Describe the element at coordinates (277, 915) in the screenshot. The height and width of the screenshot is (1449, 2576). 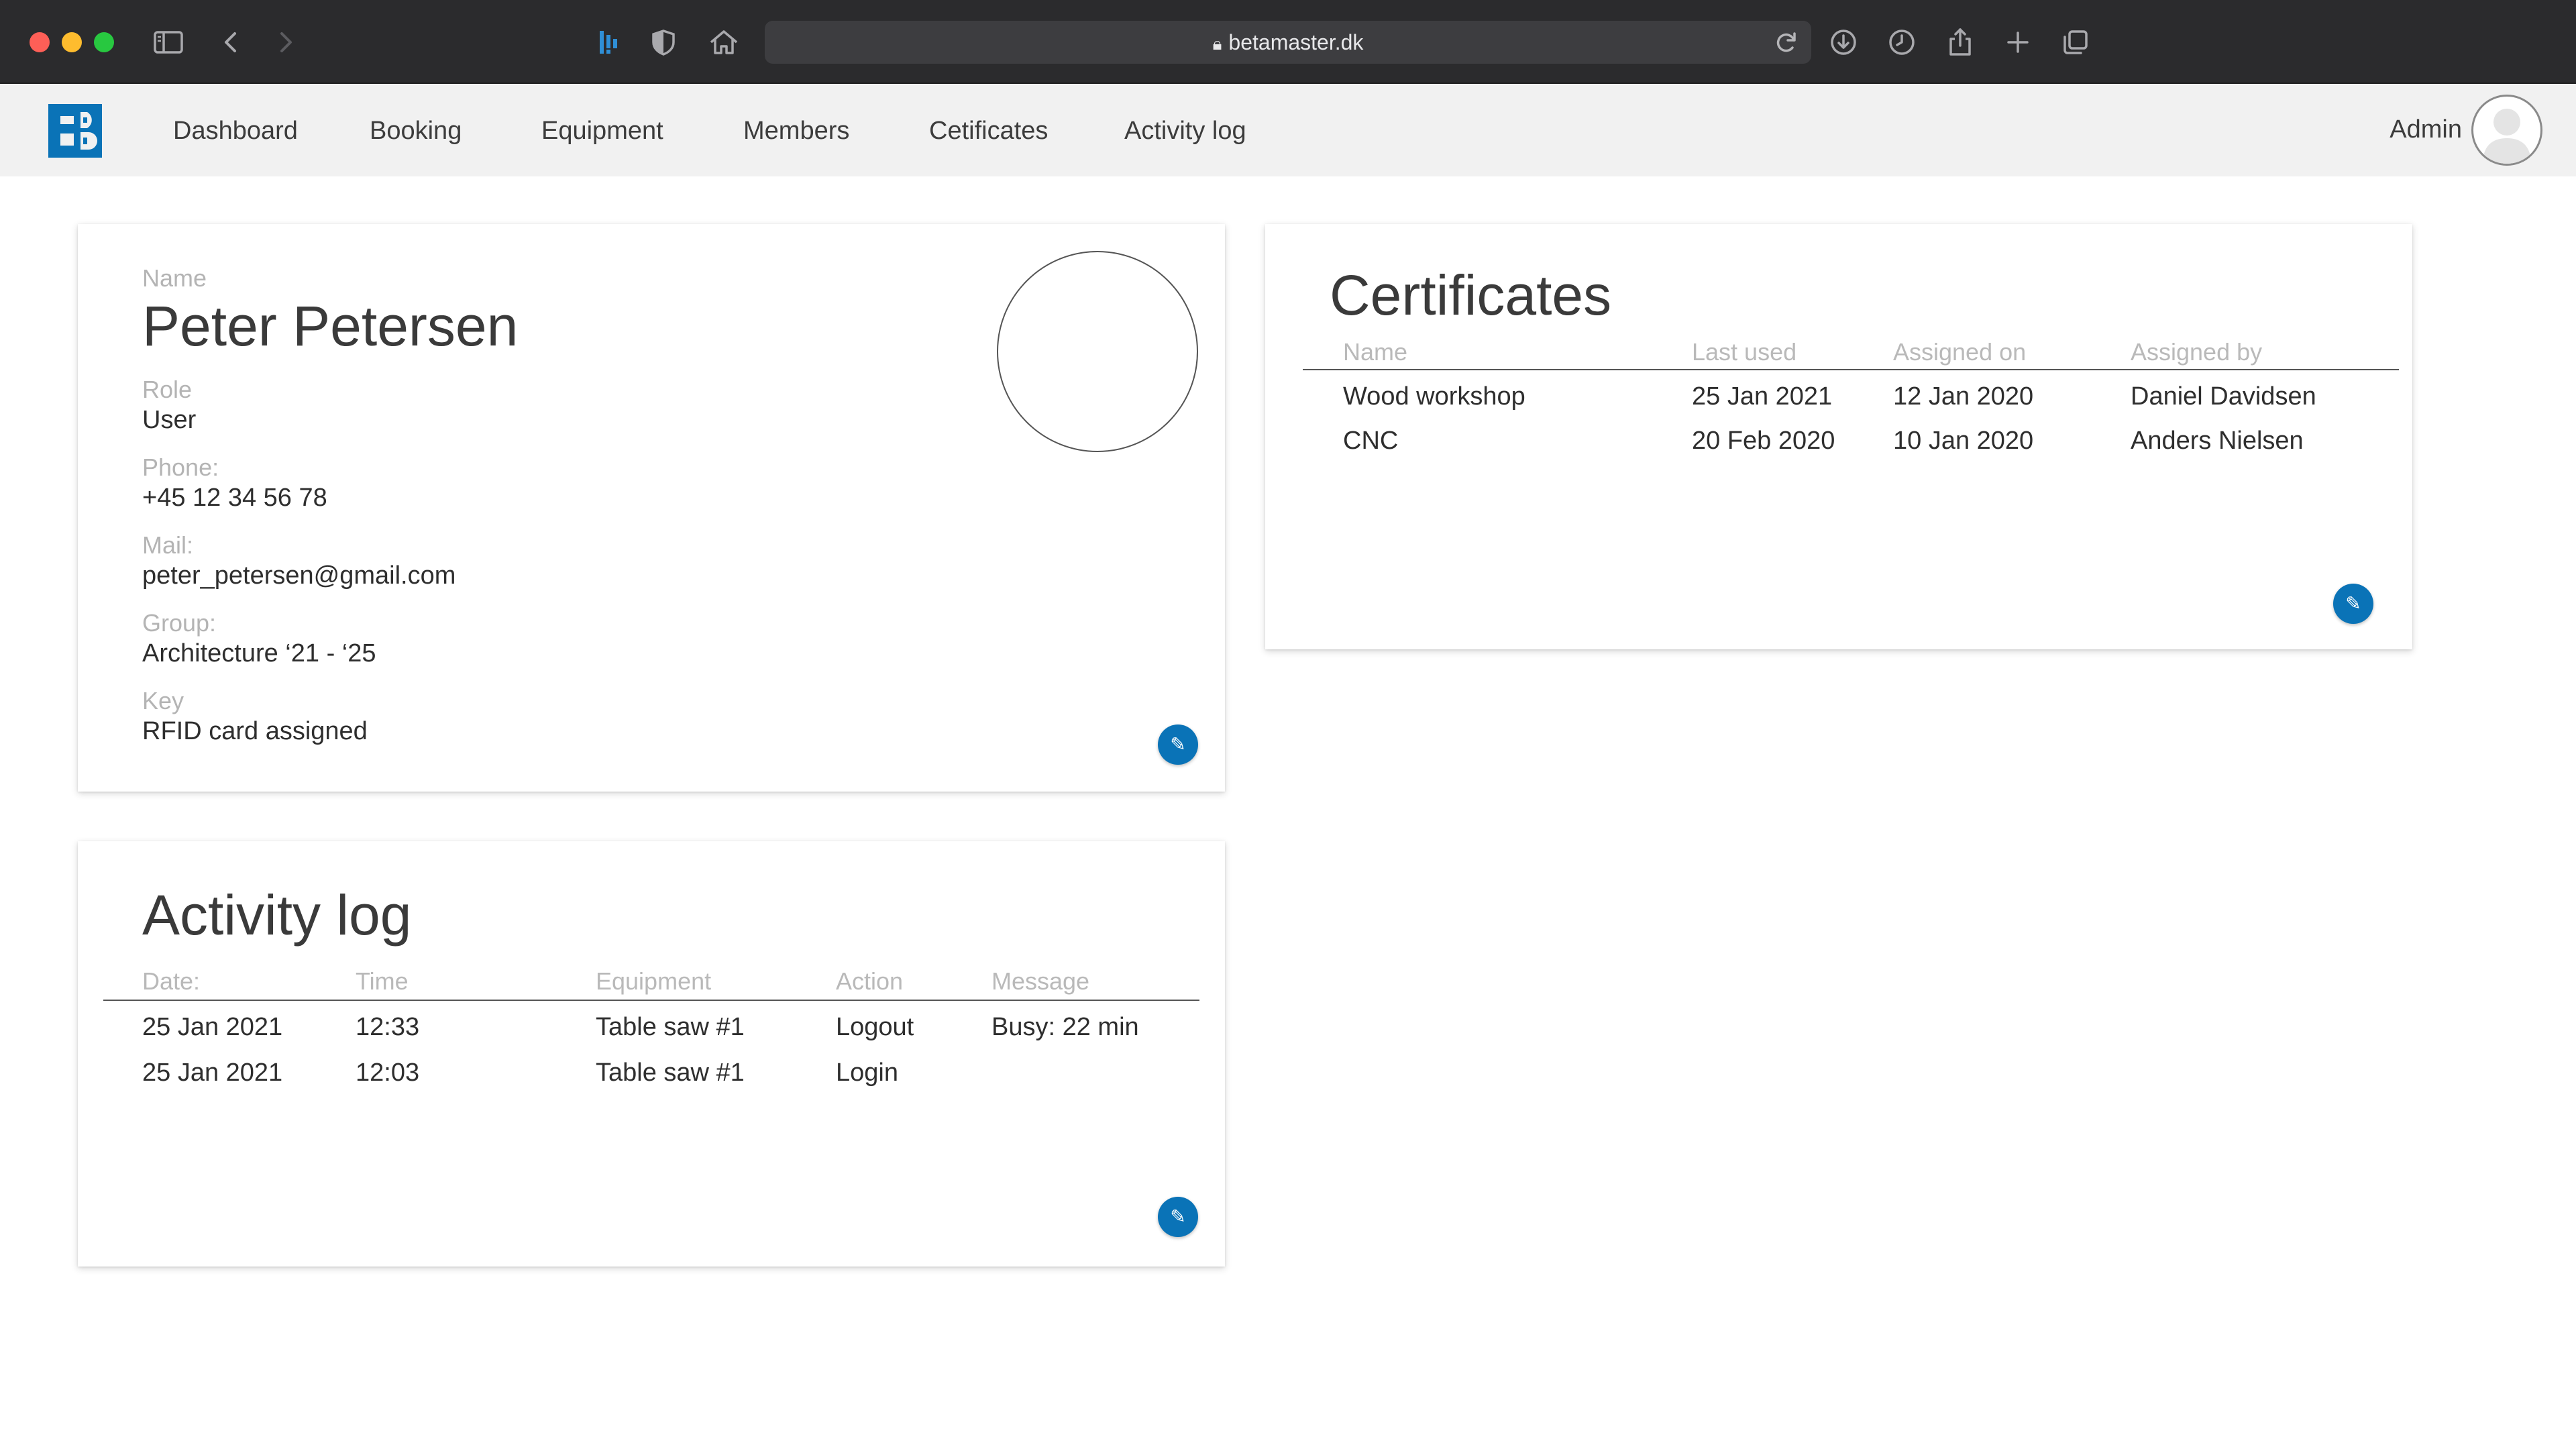
I see `activity-log-title: Activity log` at that location.